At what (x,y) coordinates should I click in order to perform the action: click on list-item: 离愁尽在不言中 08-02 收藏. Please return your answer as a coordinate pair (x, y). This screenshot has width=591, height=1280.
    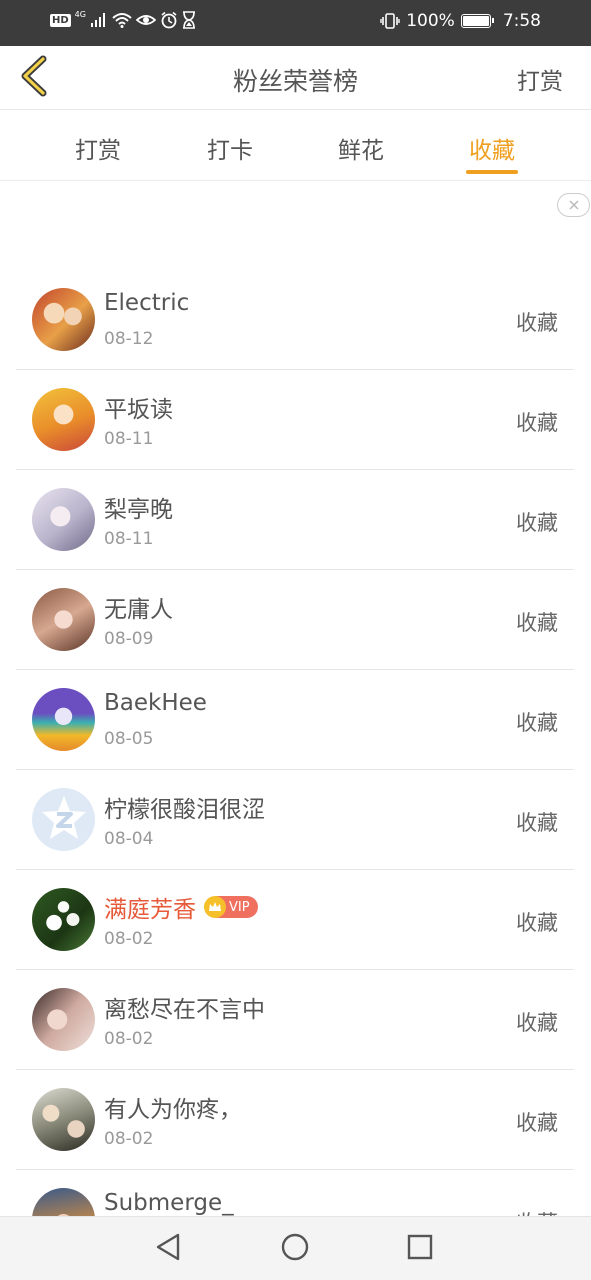
    Looking at the image, I should click on (295, 1020).